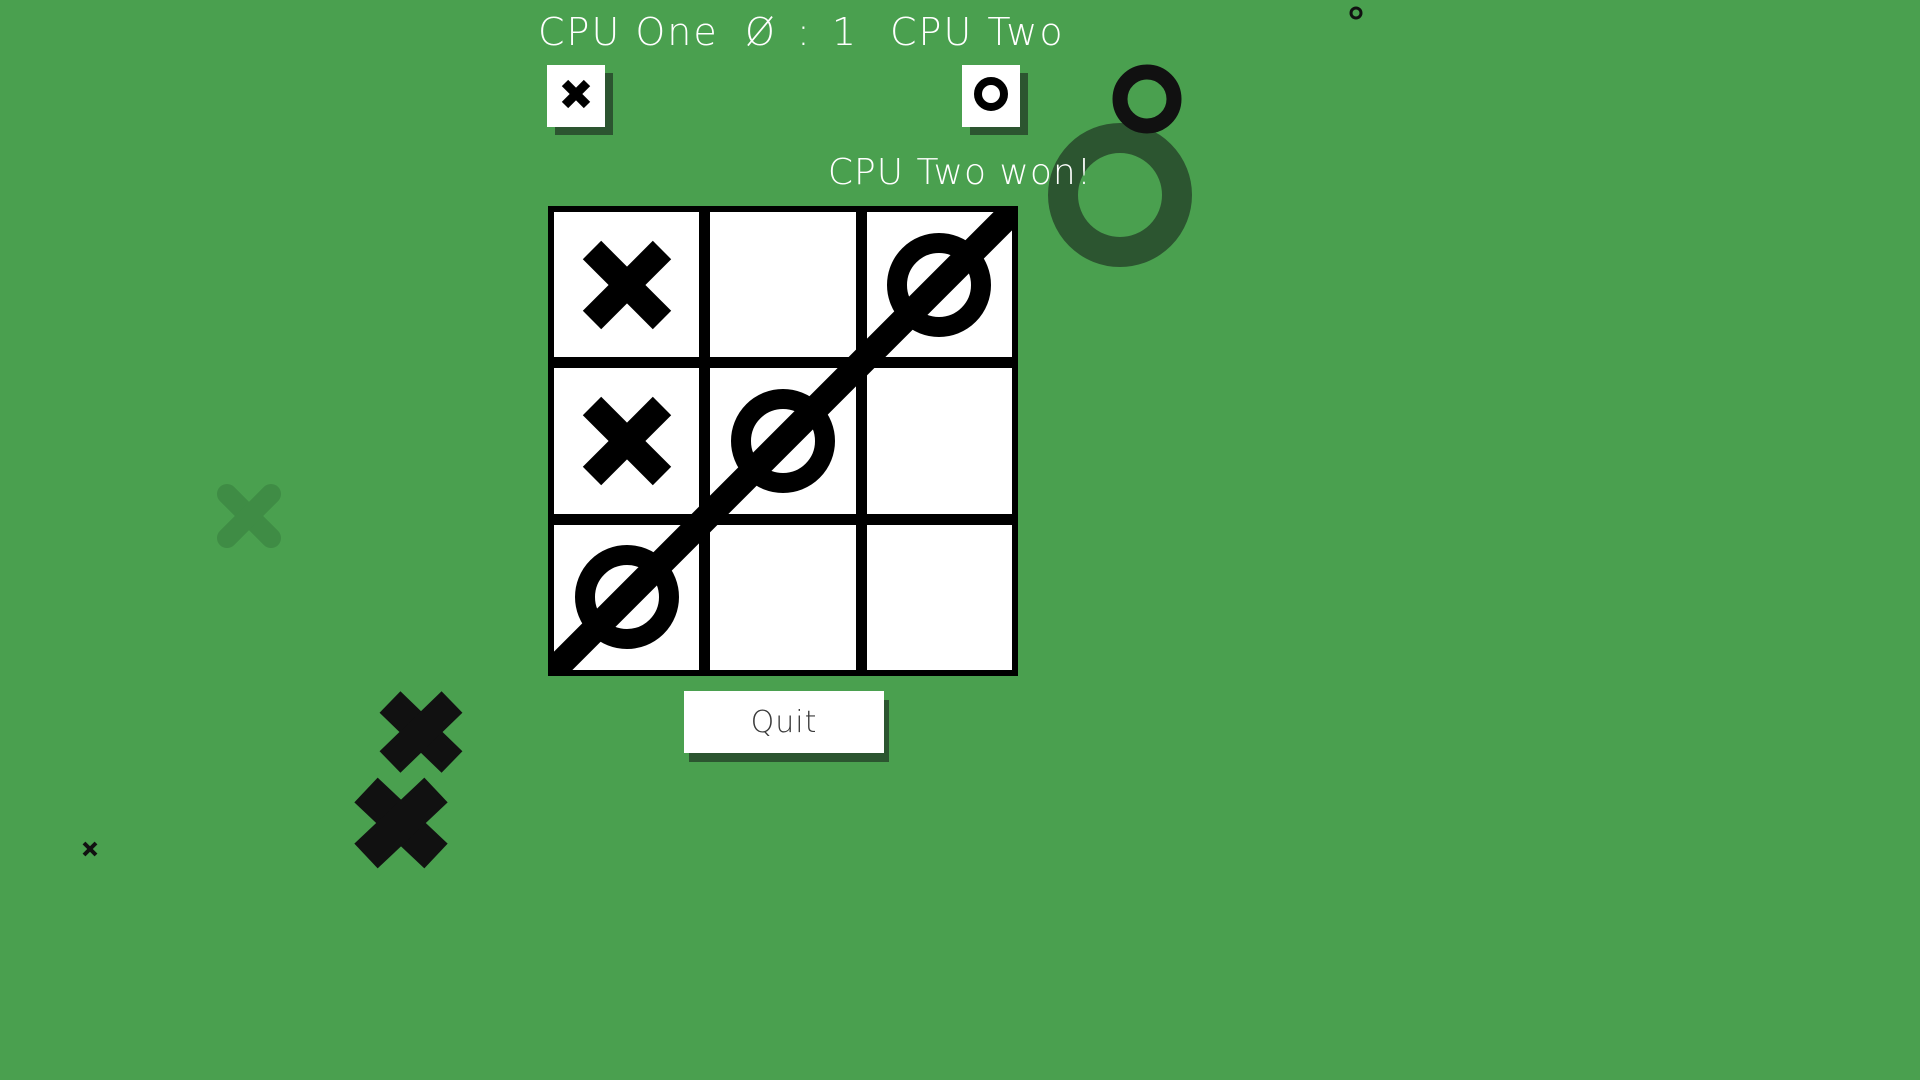 This screenshot has width=1920, height=1080. Describe the element at coordinates (628, 32) in the screenshot. I see `player-one-name: CPU One` at that location.